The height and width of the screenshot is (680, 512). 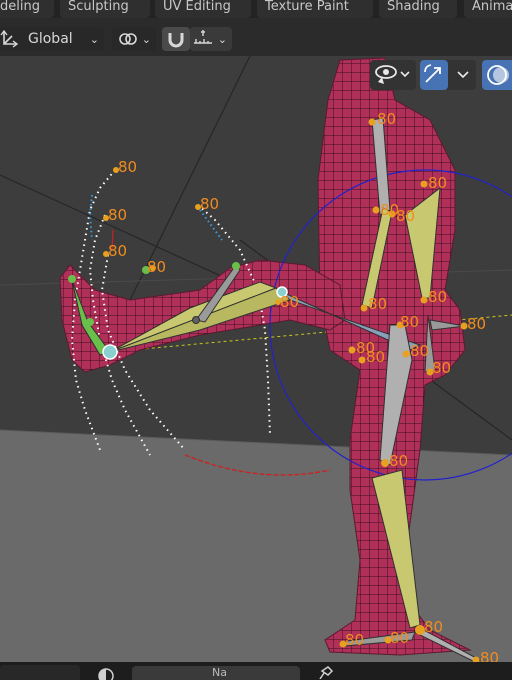 I want to click on viewport-header: Global ⌄ ⌄ ⌄, so click(x=256, y=39).